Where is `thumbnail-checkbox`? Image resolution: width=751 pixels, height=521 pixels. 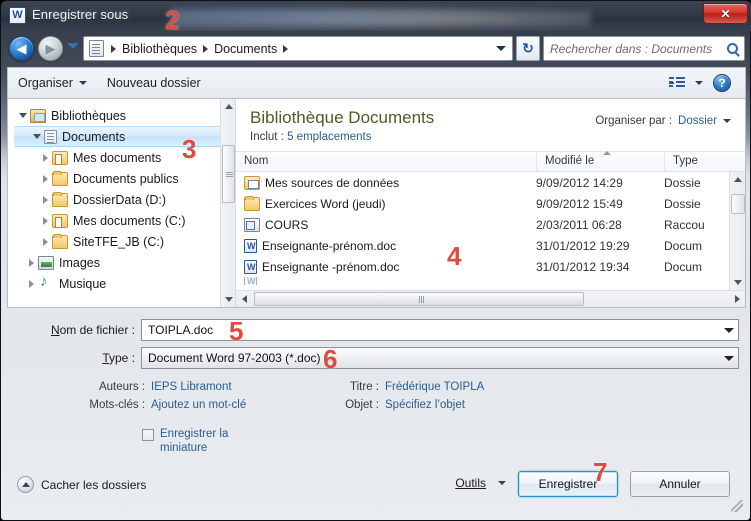
thumbnail-checkbox is located at coordinates (148, 435).